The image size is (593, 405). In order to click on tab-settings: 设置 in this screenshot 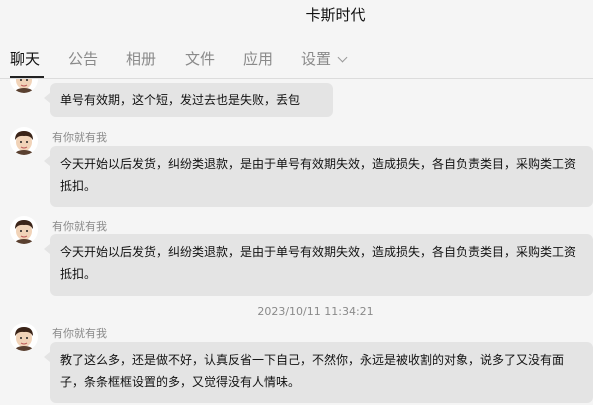, I will do `click(324, 58)`.